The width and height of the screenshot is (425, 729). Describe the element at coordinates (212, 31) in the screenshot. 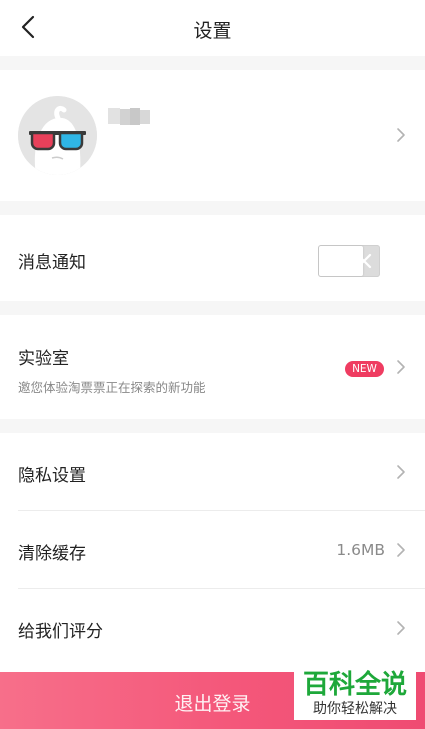

I see `page-title: 设置` at that location.